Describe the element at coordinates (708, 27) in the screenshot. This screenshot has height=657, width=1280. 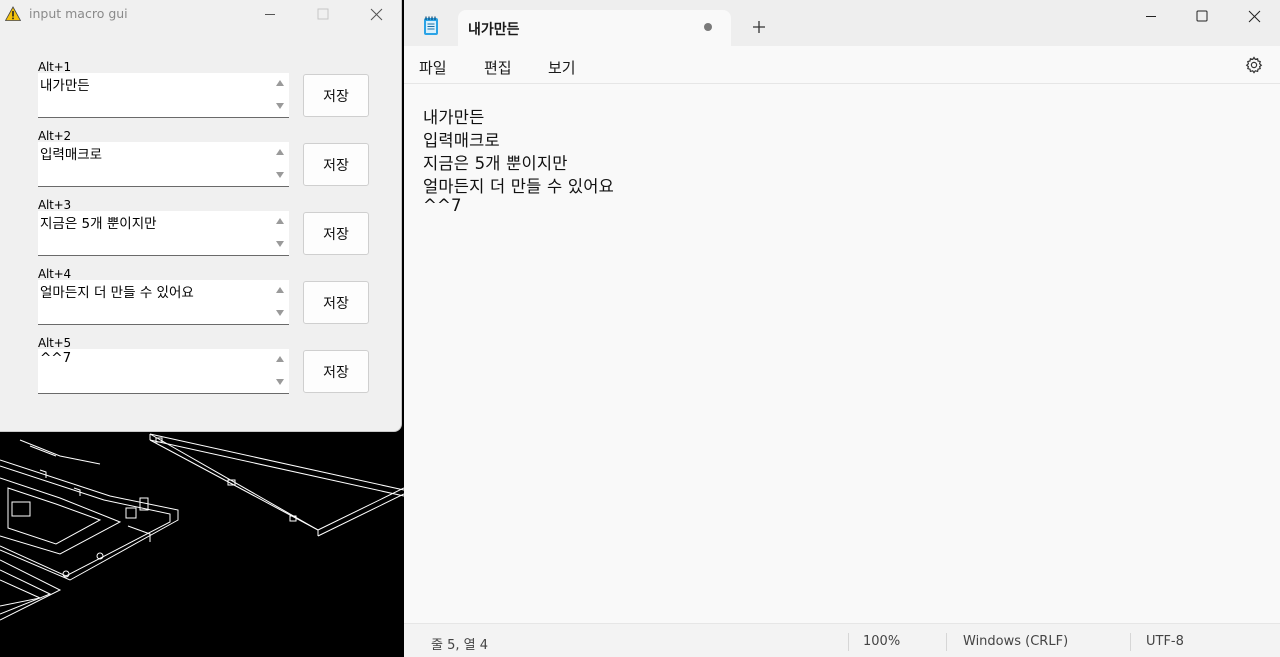
I see `unsaved-dot-icon` at that location.